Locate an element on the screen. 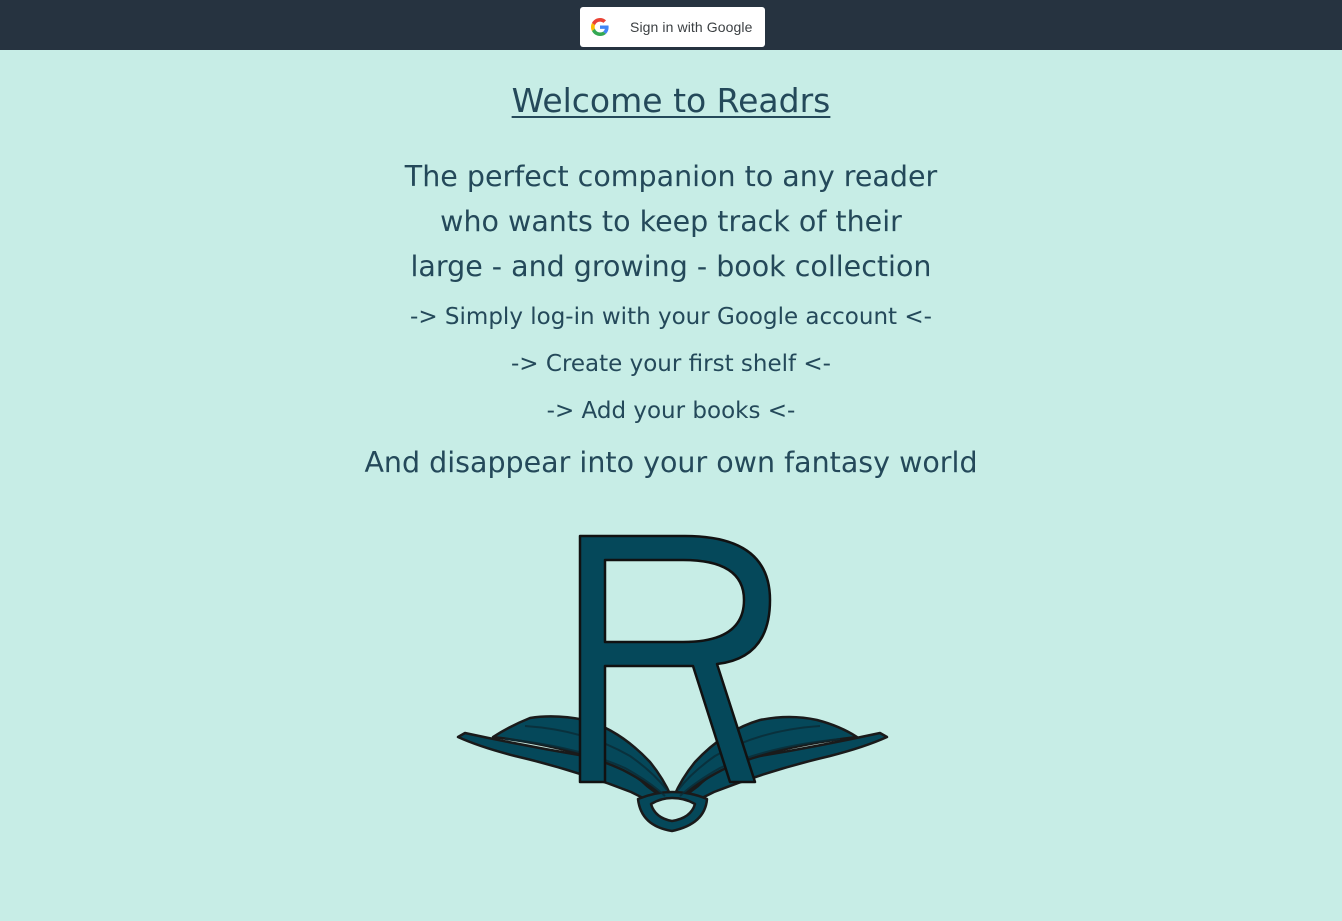 The height and width of the screenshot is (921, 1342). intro-line: large - and growing - book collection is located at coordinates (671, 266).